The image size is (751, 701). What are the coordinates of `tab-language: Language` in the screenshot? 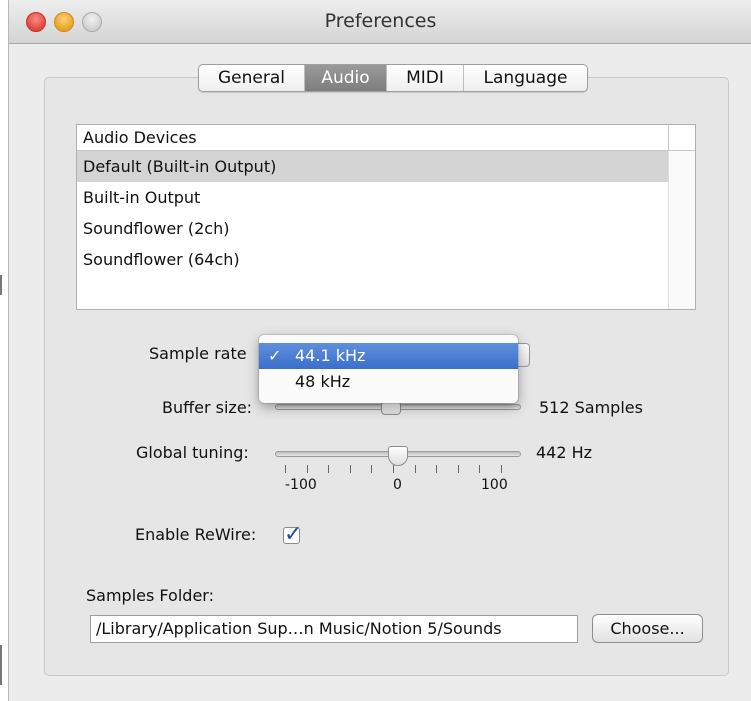 It's located at (525, 78).